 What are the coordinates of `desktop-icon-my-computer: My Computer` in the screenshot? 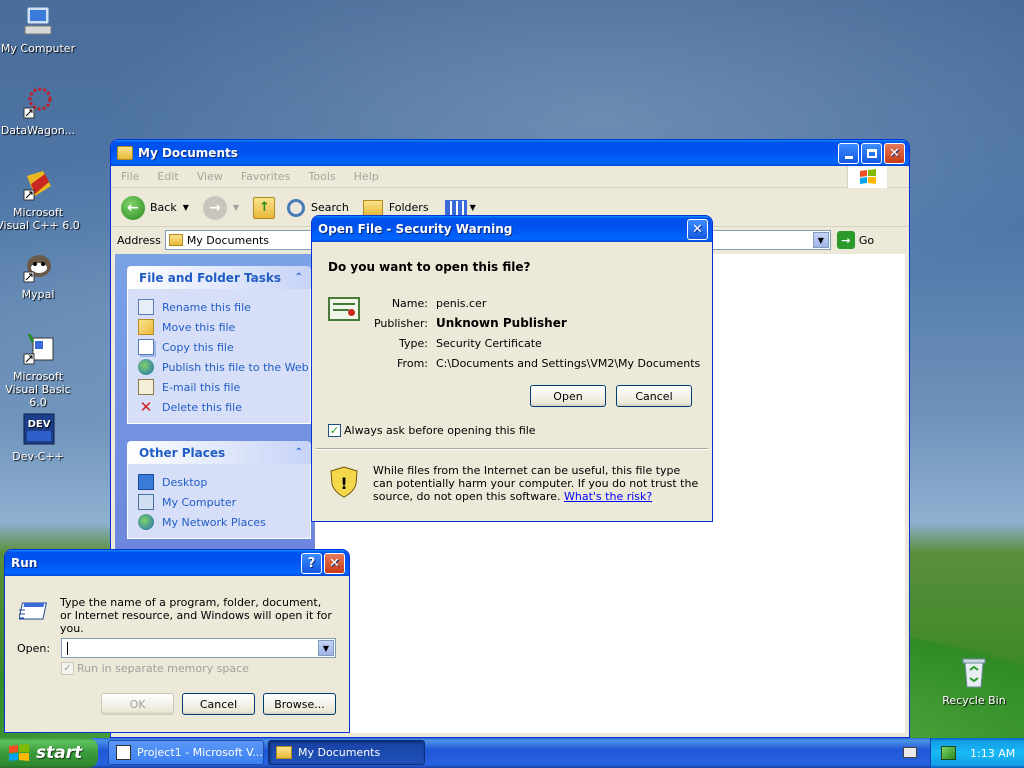 It's located at (40, 29).